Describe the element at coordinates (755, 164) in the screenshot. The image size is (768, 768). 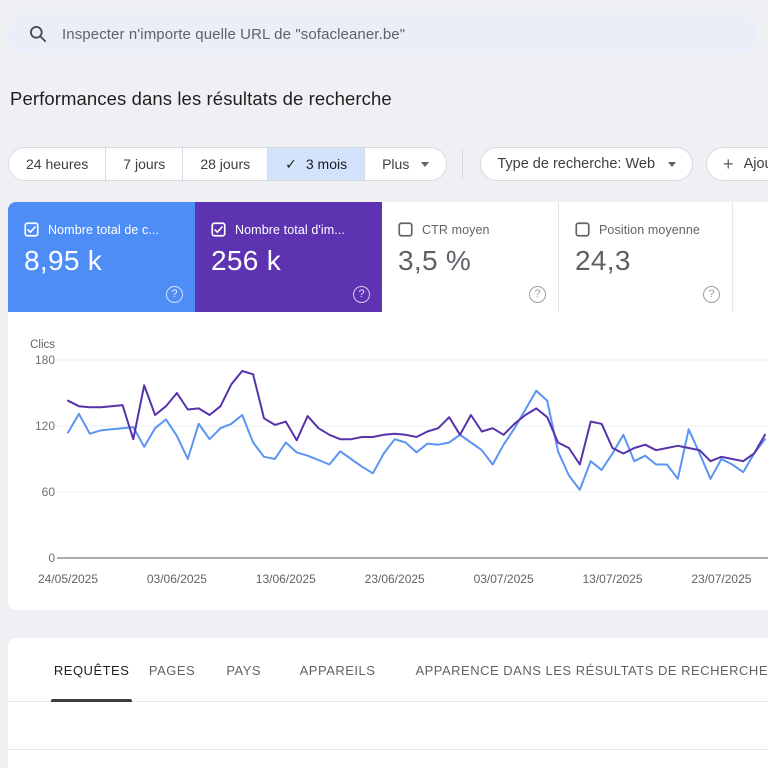
I see `add-filter-label: Ajouter un filtre` at that location.